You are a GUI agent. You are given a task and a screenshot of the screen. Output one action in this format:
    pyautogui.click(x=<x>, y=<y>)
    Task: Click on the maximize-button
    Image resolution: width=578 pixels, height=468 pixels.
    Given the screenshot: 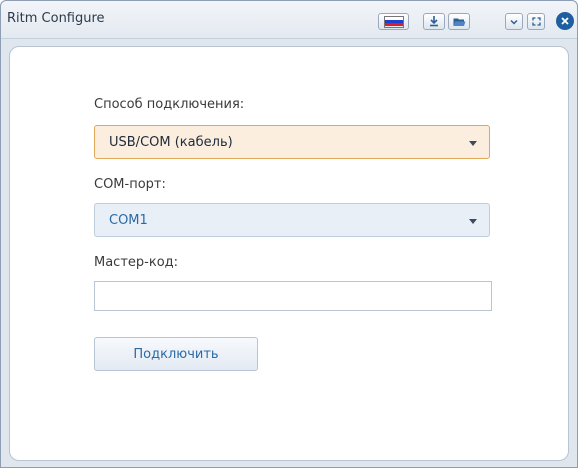 What is the action you would take?
    pyautogui.click(x=536, y=21)
    